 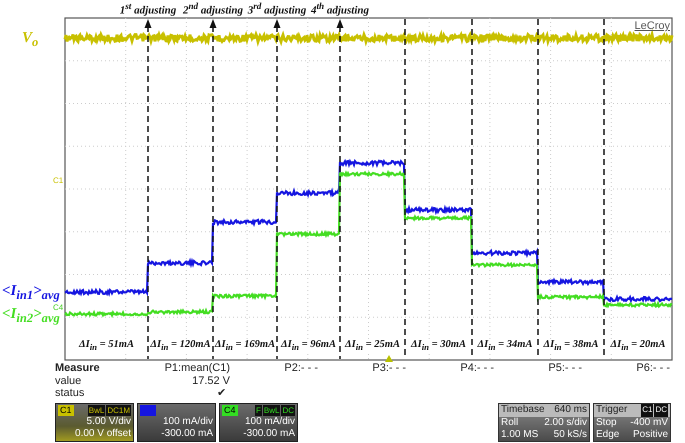 I want to click on adjustment-label: 2$^{nd}$ adjusting, so click(x=213, y=9).